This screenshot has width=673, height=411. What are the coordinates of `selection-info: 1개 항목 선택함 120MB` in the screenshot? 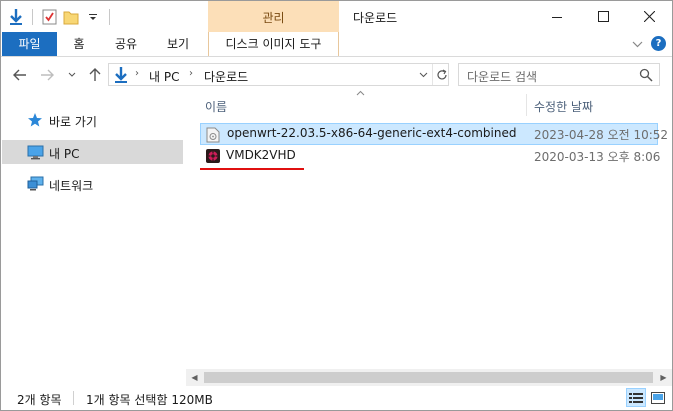 It's located at (149, 400).